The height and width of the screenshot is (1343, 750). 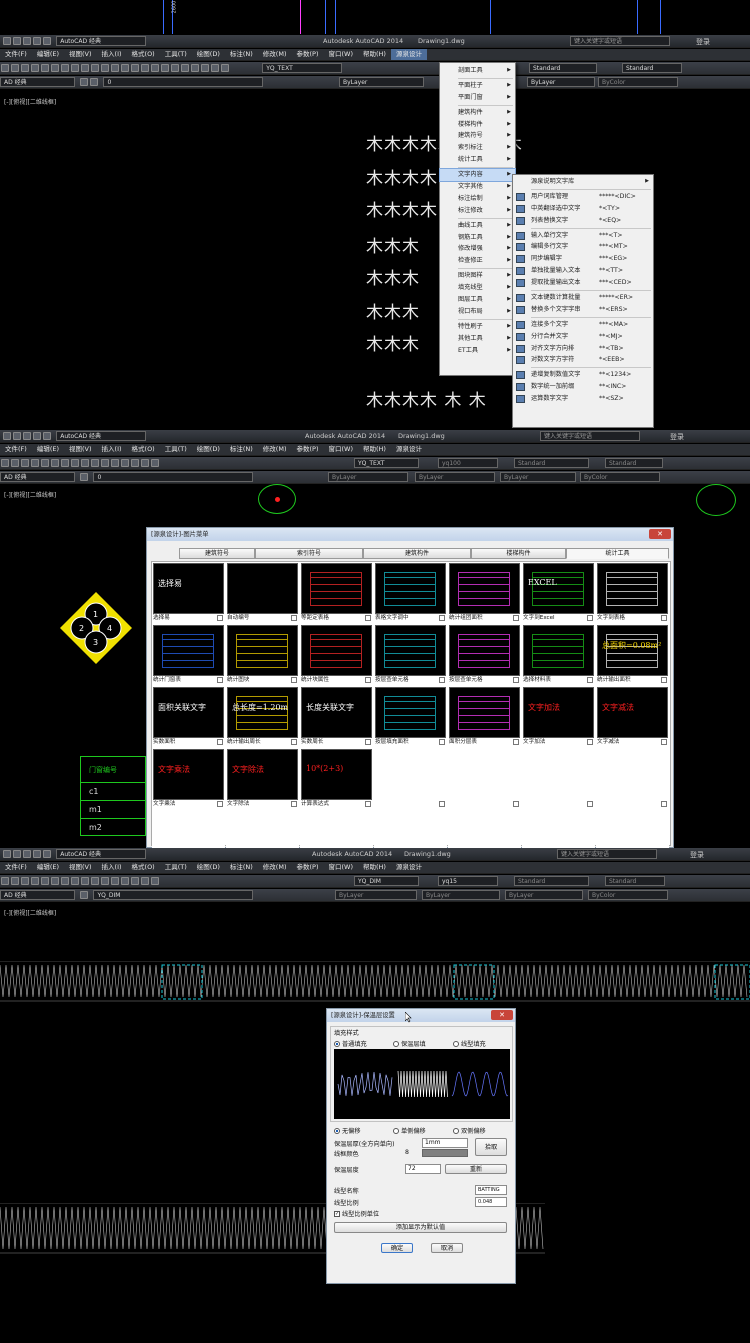 I want to click on submenu-item: 提取批量输出文本 ***<CED>, so click(x=583, y=283).